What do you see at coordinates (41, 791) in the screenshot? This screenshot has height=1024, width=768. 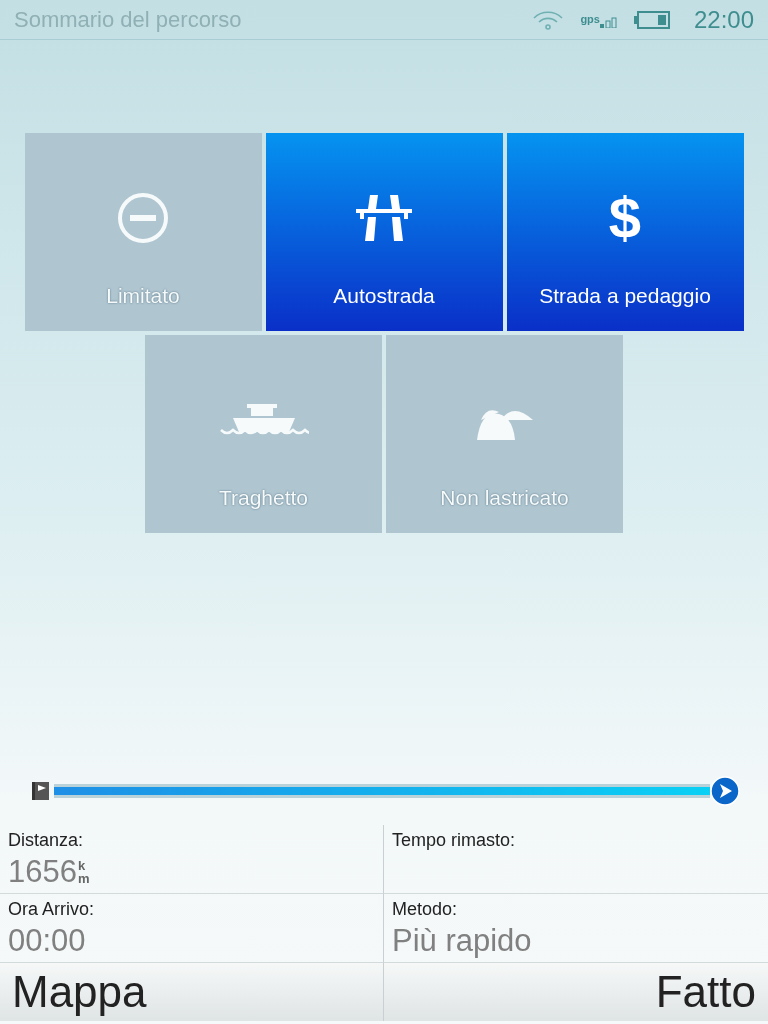 I see `start-flag-icon` at bounding box center [41, 791].